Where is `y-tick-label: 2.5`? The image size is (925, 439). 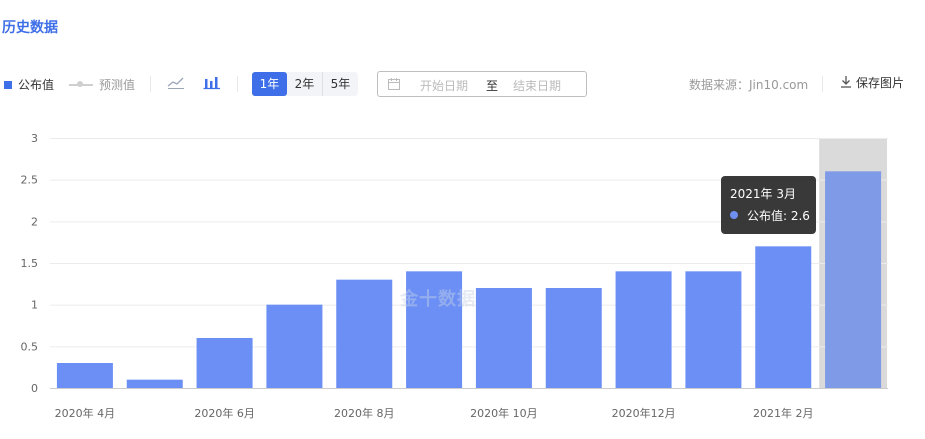
y-tick-label: 2.5 is located at coordinates (30, 180).